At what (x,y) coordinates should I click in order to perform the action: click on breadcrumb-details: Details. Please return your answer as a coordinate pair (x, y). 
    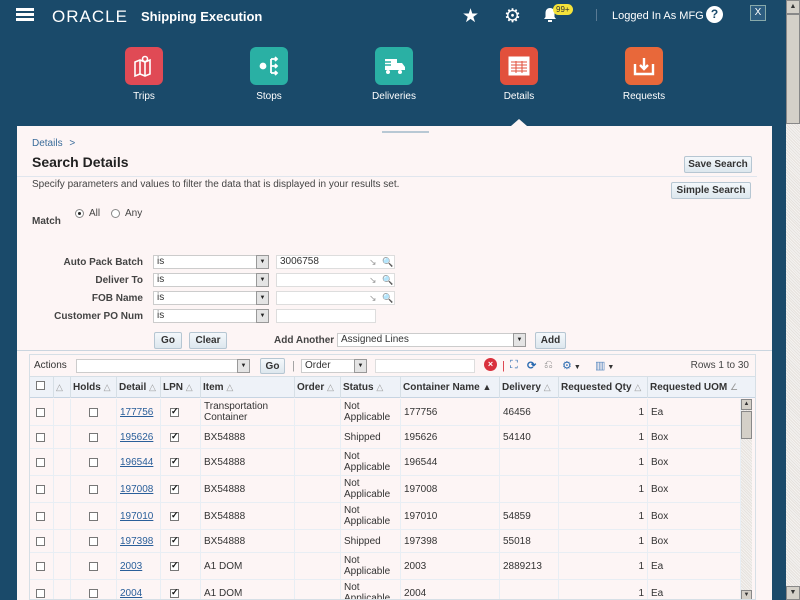
    Looking at the image, I should click on (47, 143).